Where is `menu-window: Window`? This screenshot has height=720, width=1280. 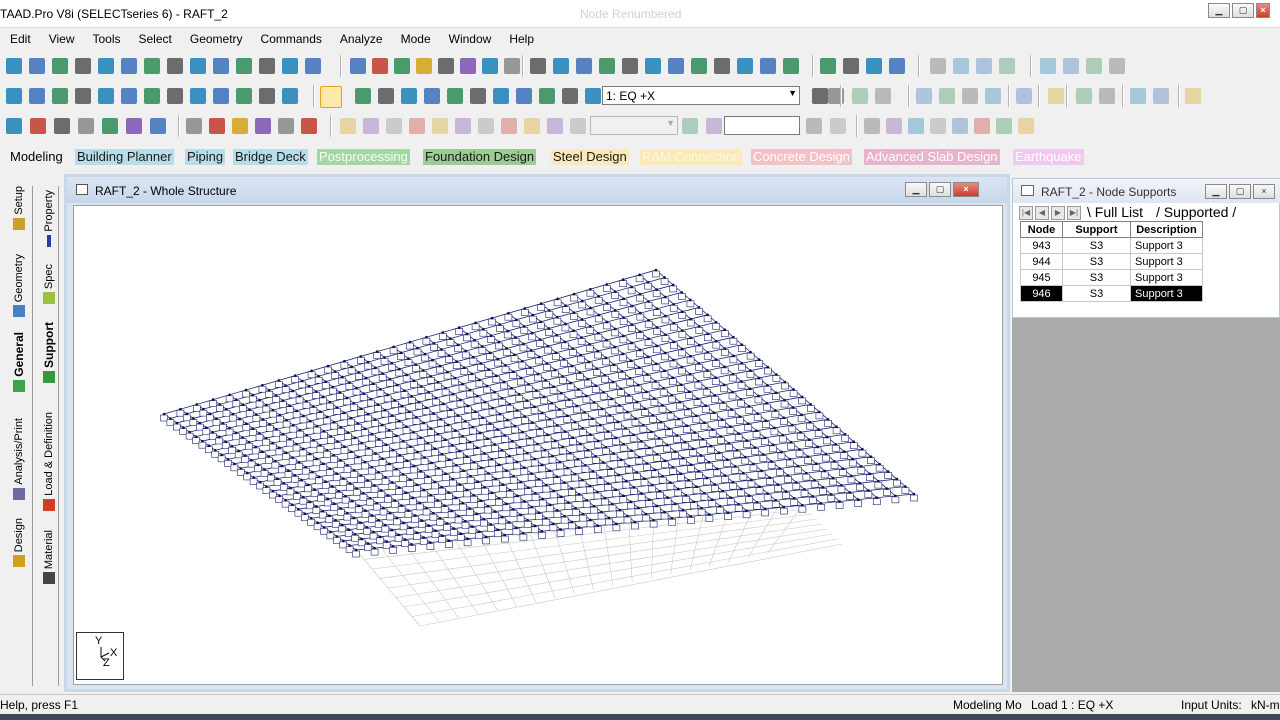 menu-window: Window is located at coordinates (469, 40).